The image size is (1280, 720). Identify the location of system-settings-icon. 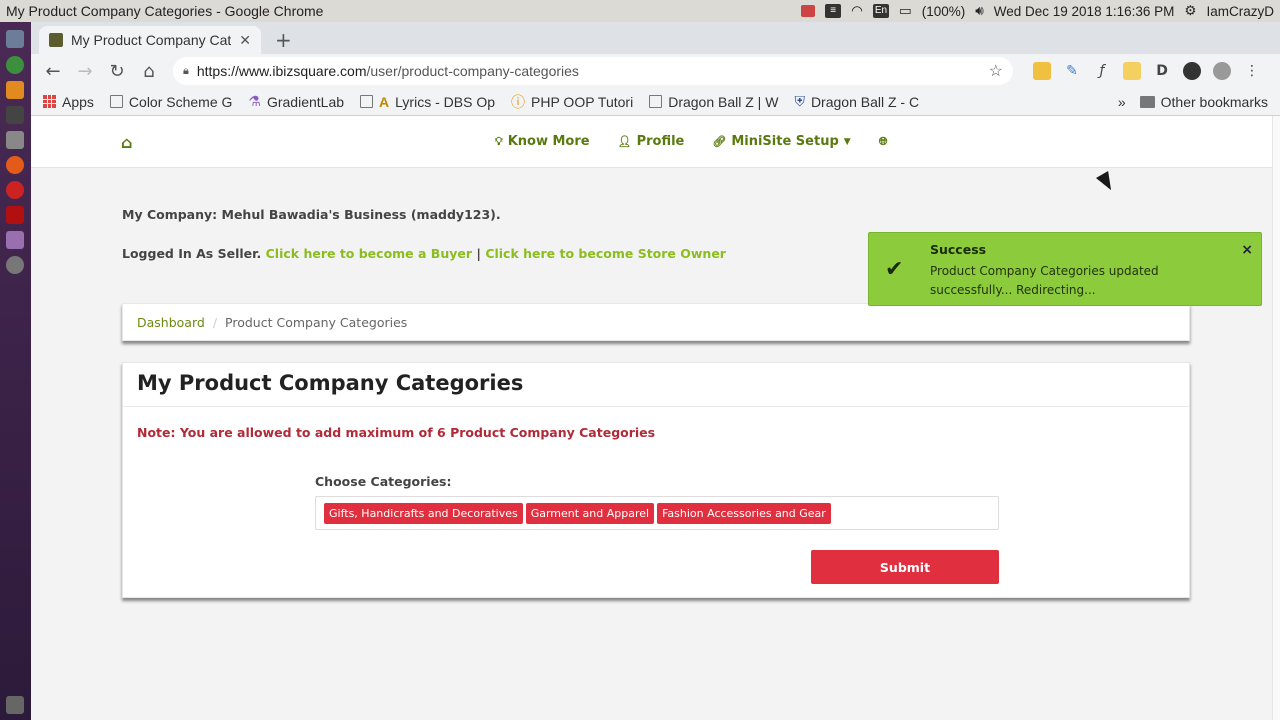
(15, 265).